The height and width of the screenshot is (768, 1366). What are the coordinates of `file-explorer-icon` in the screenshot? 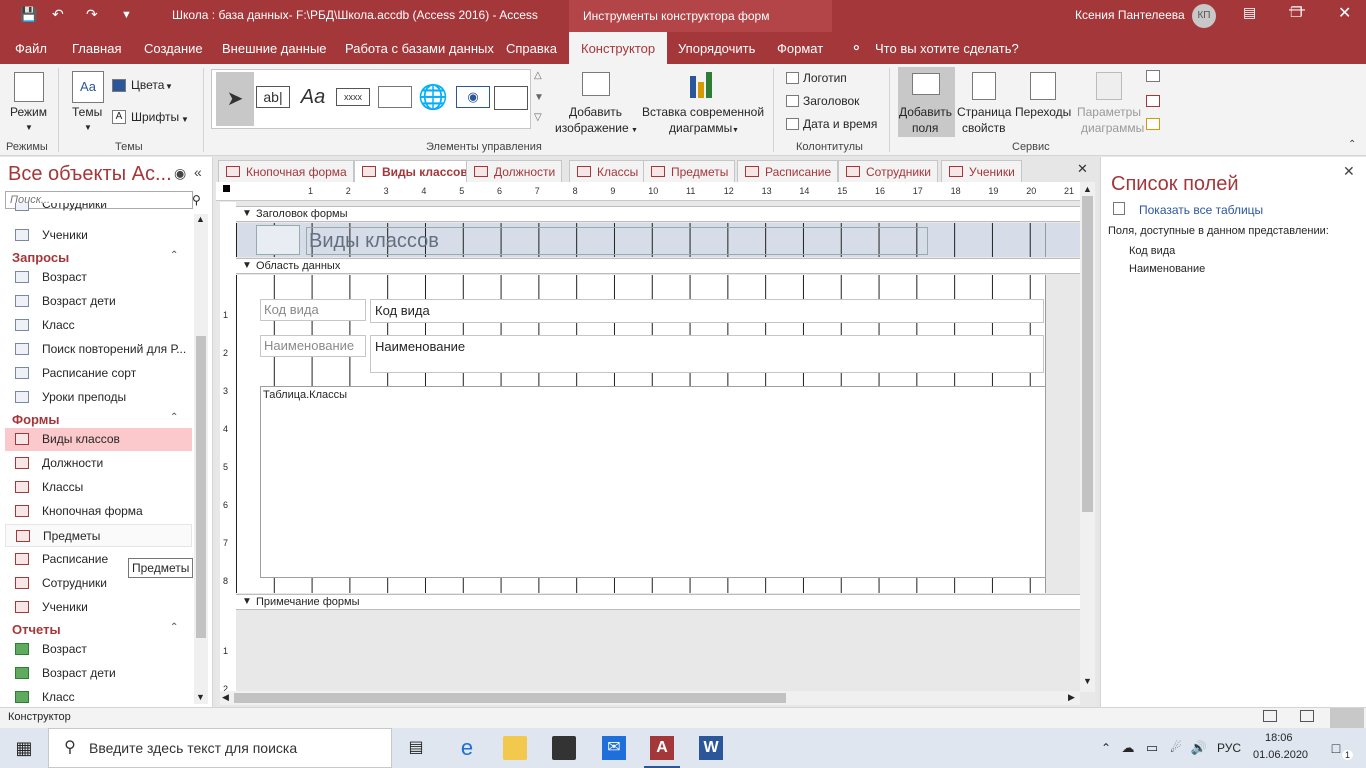 It's located at (515, 748).